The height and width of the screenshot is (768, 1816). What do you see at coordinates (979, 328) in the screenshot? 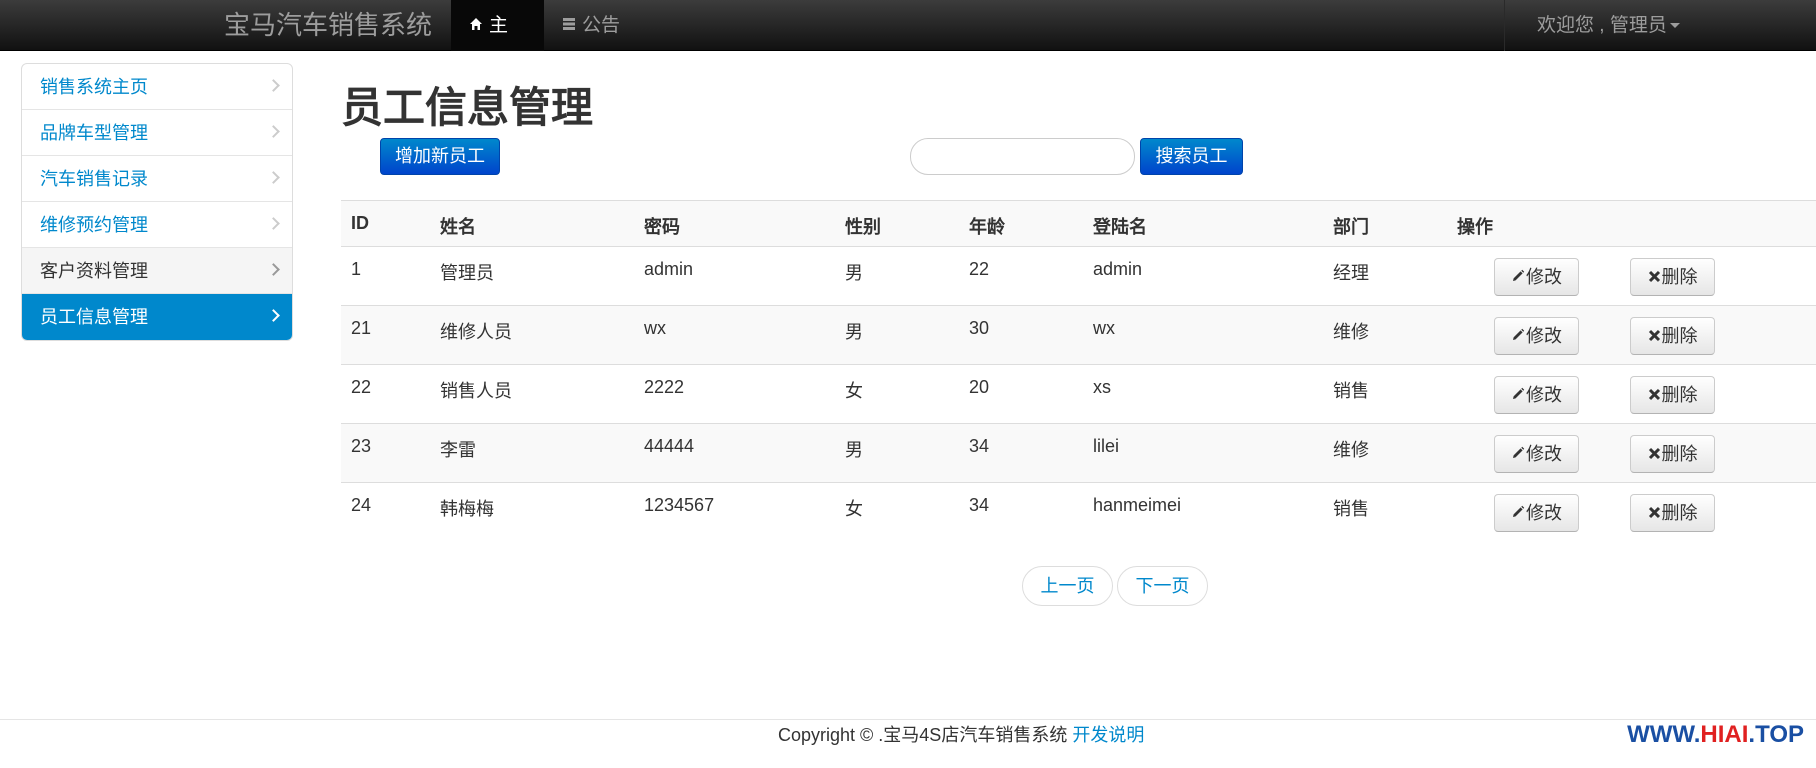
I see `cell-age: 30` at bounding box center [979, 328].